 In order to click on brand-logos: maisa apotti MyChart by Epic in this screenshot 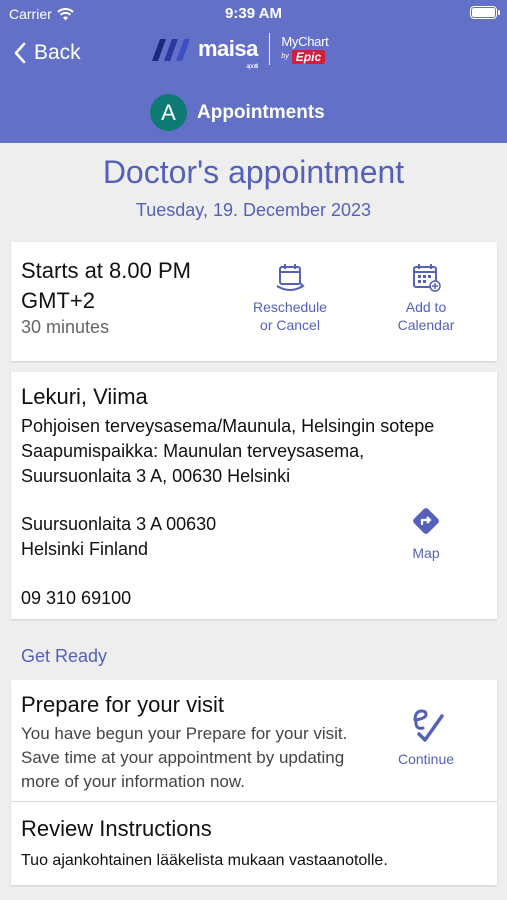, I will do `click(239, 51)`.